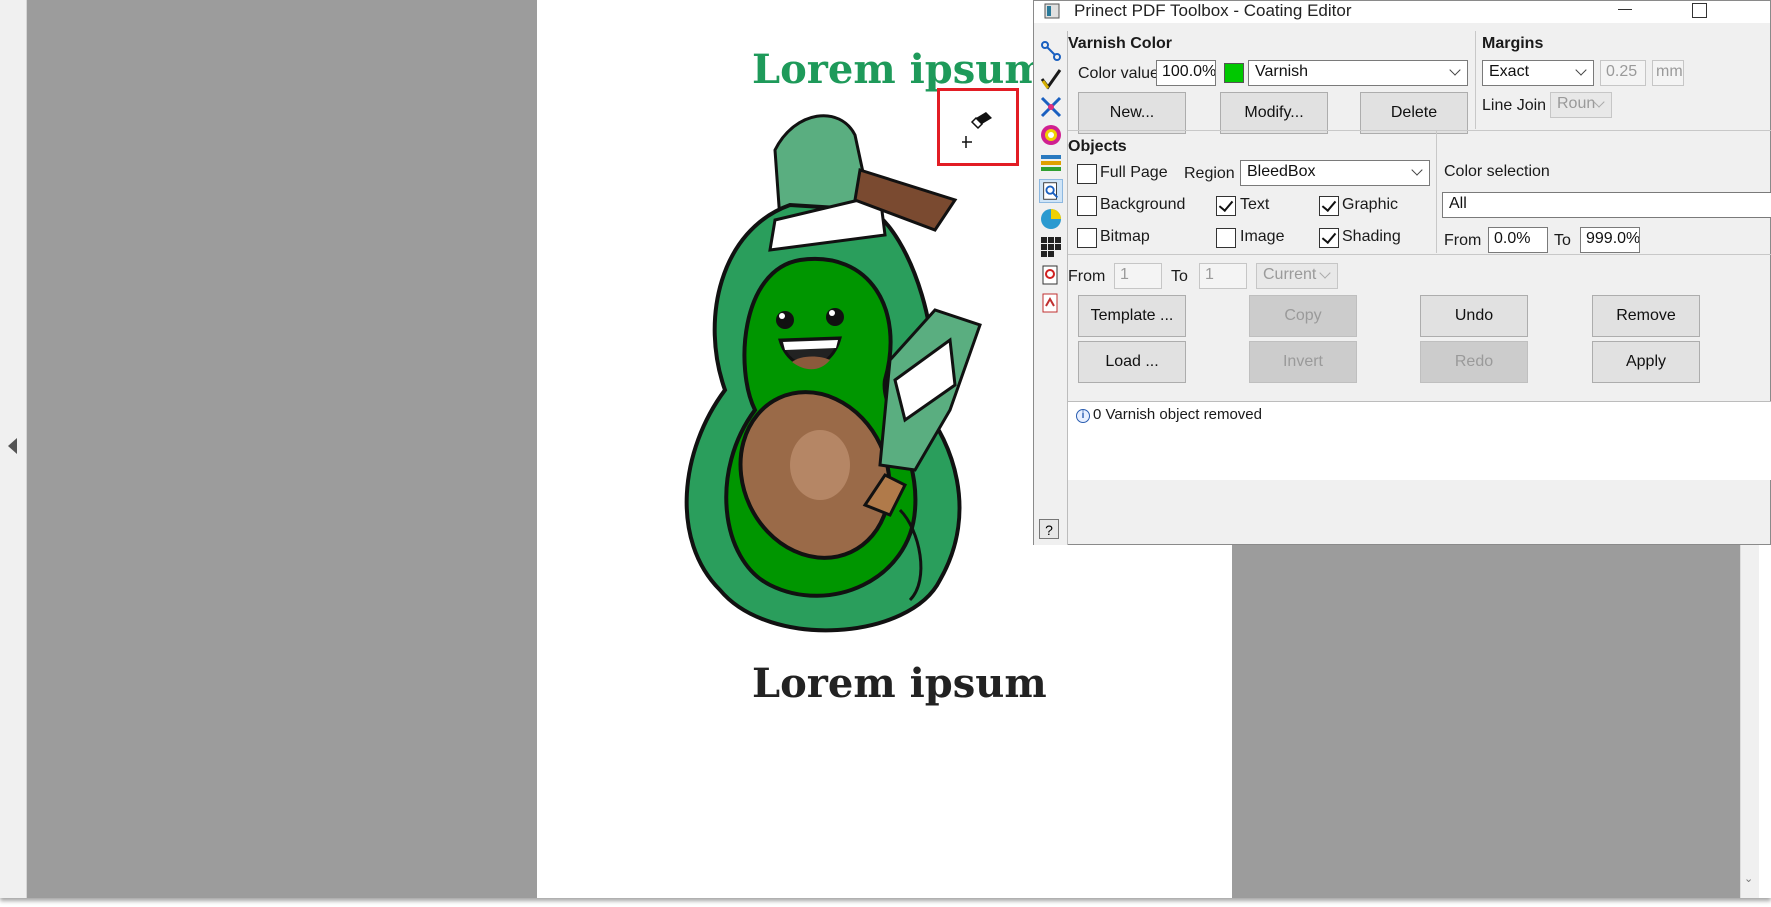 This screenshot has width=1771, height=907. What do you see at coordinates (1474, 316) in the screenshot?
I see `undo-button: Undo` at bounding box center [1474, 316].